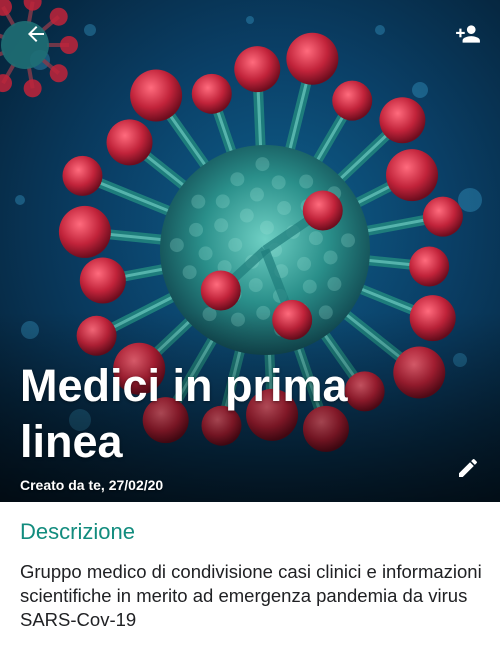 This screenshot has height=659, width=500. Describe the element at coordinates (184, 413) in the screenshot. I see `group-title: Medici in prima linea` at that location.